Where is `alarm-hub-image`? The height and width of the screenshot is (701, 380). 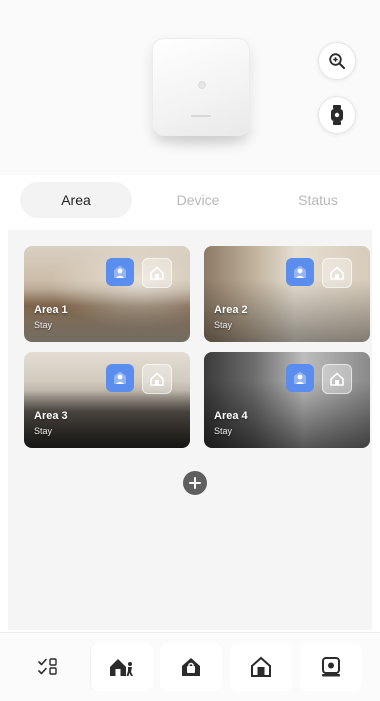
alarm-hub-image is located at coordinates (201, 87).